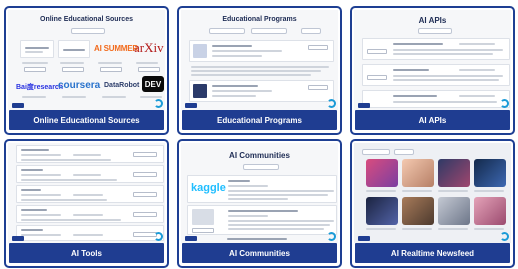 This screenshot has height=269, width=518. Describe the element at coordinates (116, 48) in the screenshot. I see `ai-summer-logo: AI SUMMER` at that location.